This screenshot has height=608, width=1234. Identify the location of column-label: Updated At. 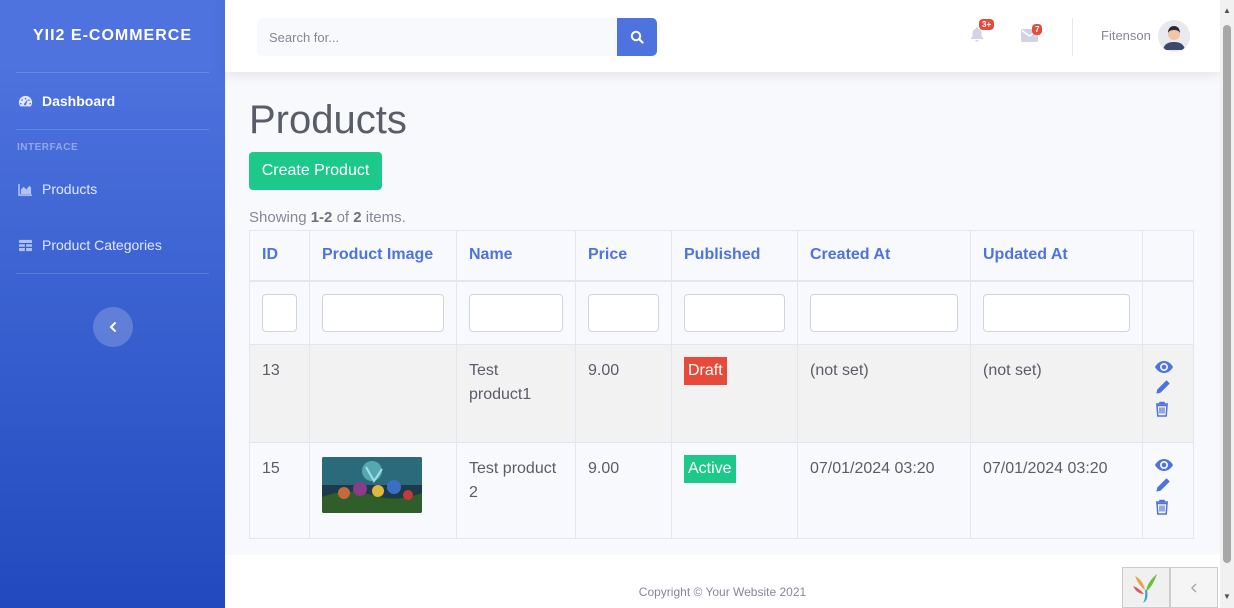
(1025, 254).